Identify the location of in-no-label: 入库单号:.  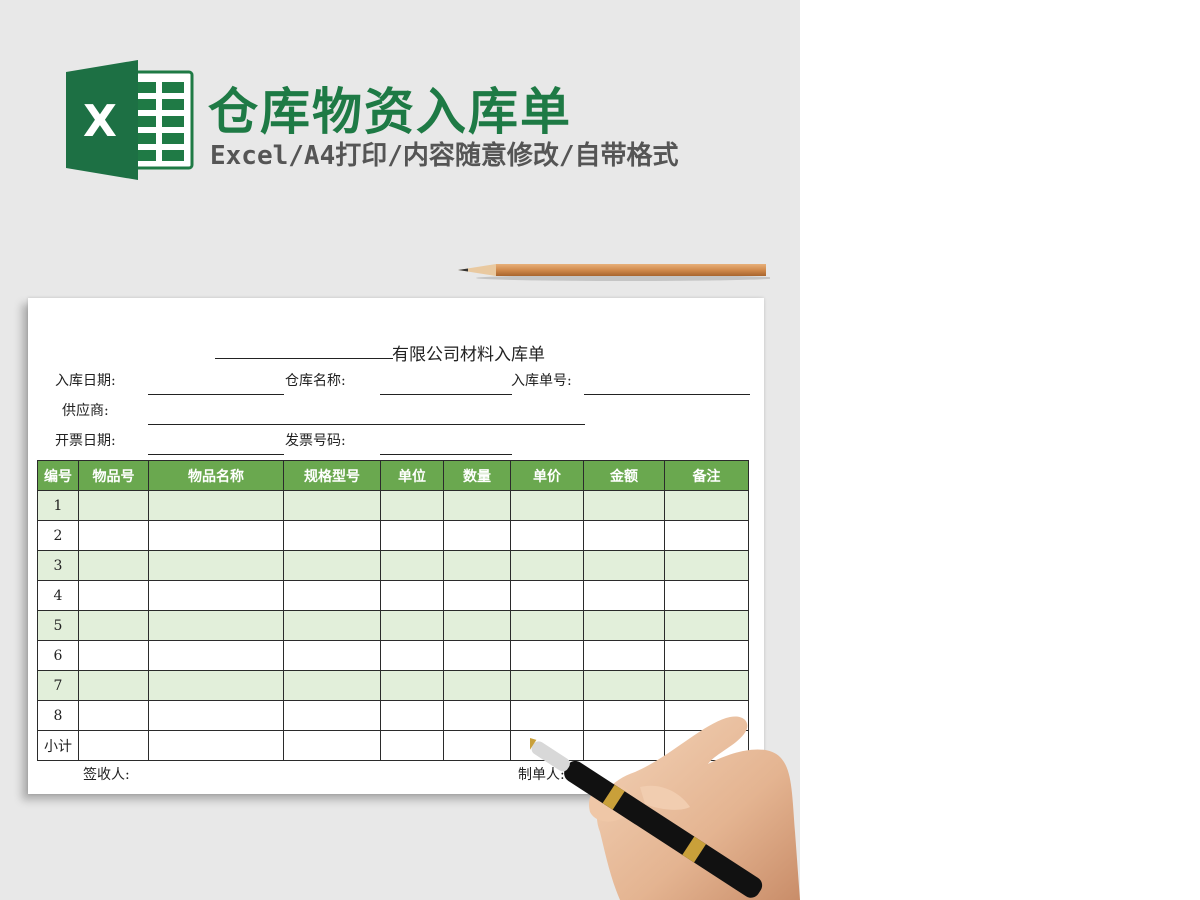
(541, 381).